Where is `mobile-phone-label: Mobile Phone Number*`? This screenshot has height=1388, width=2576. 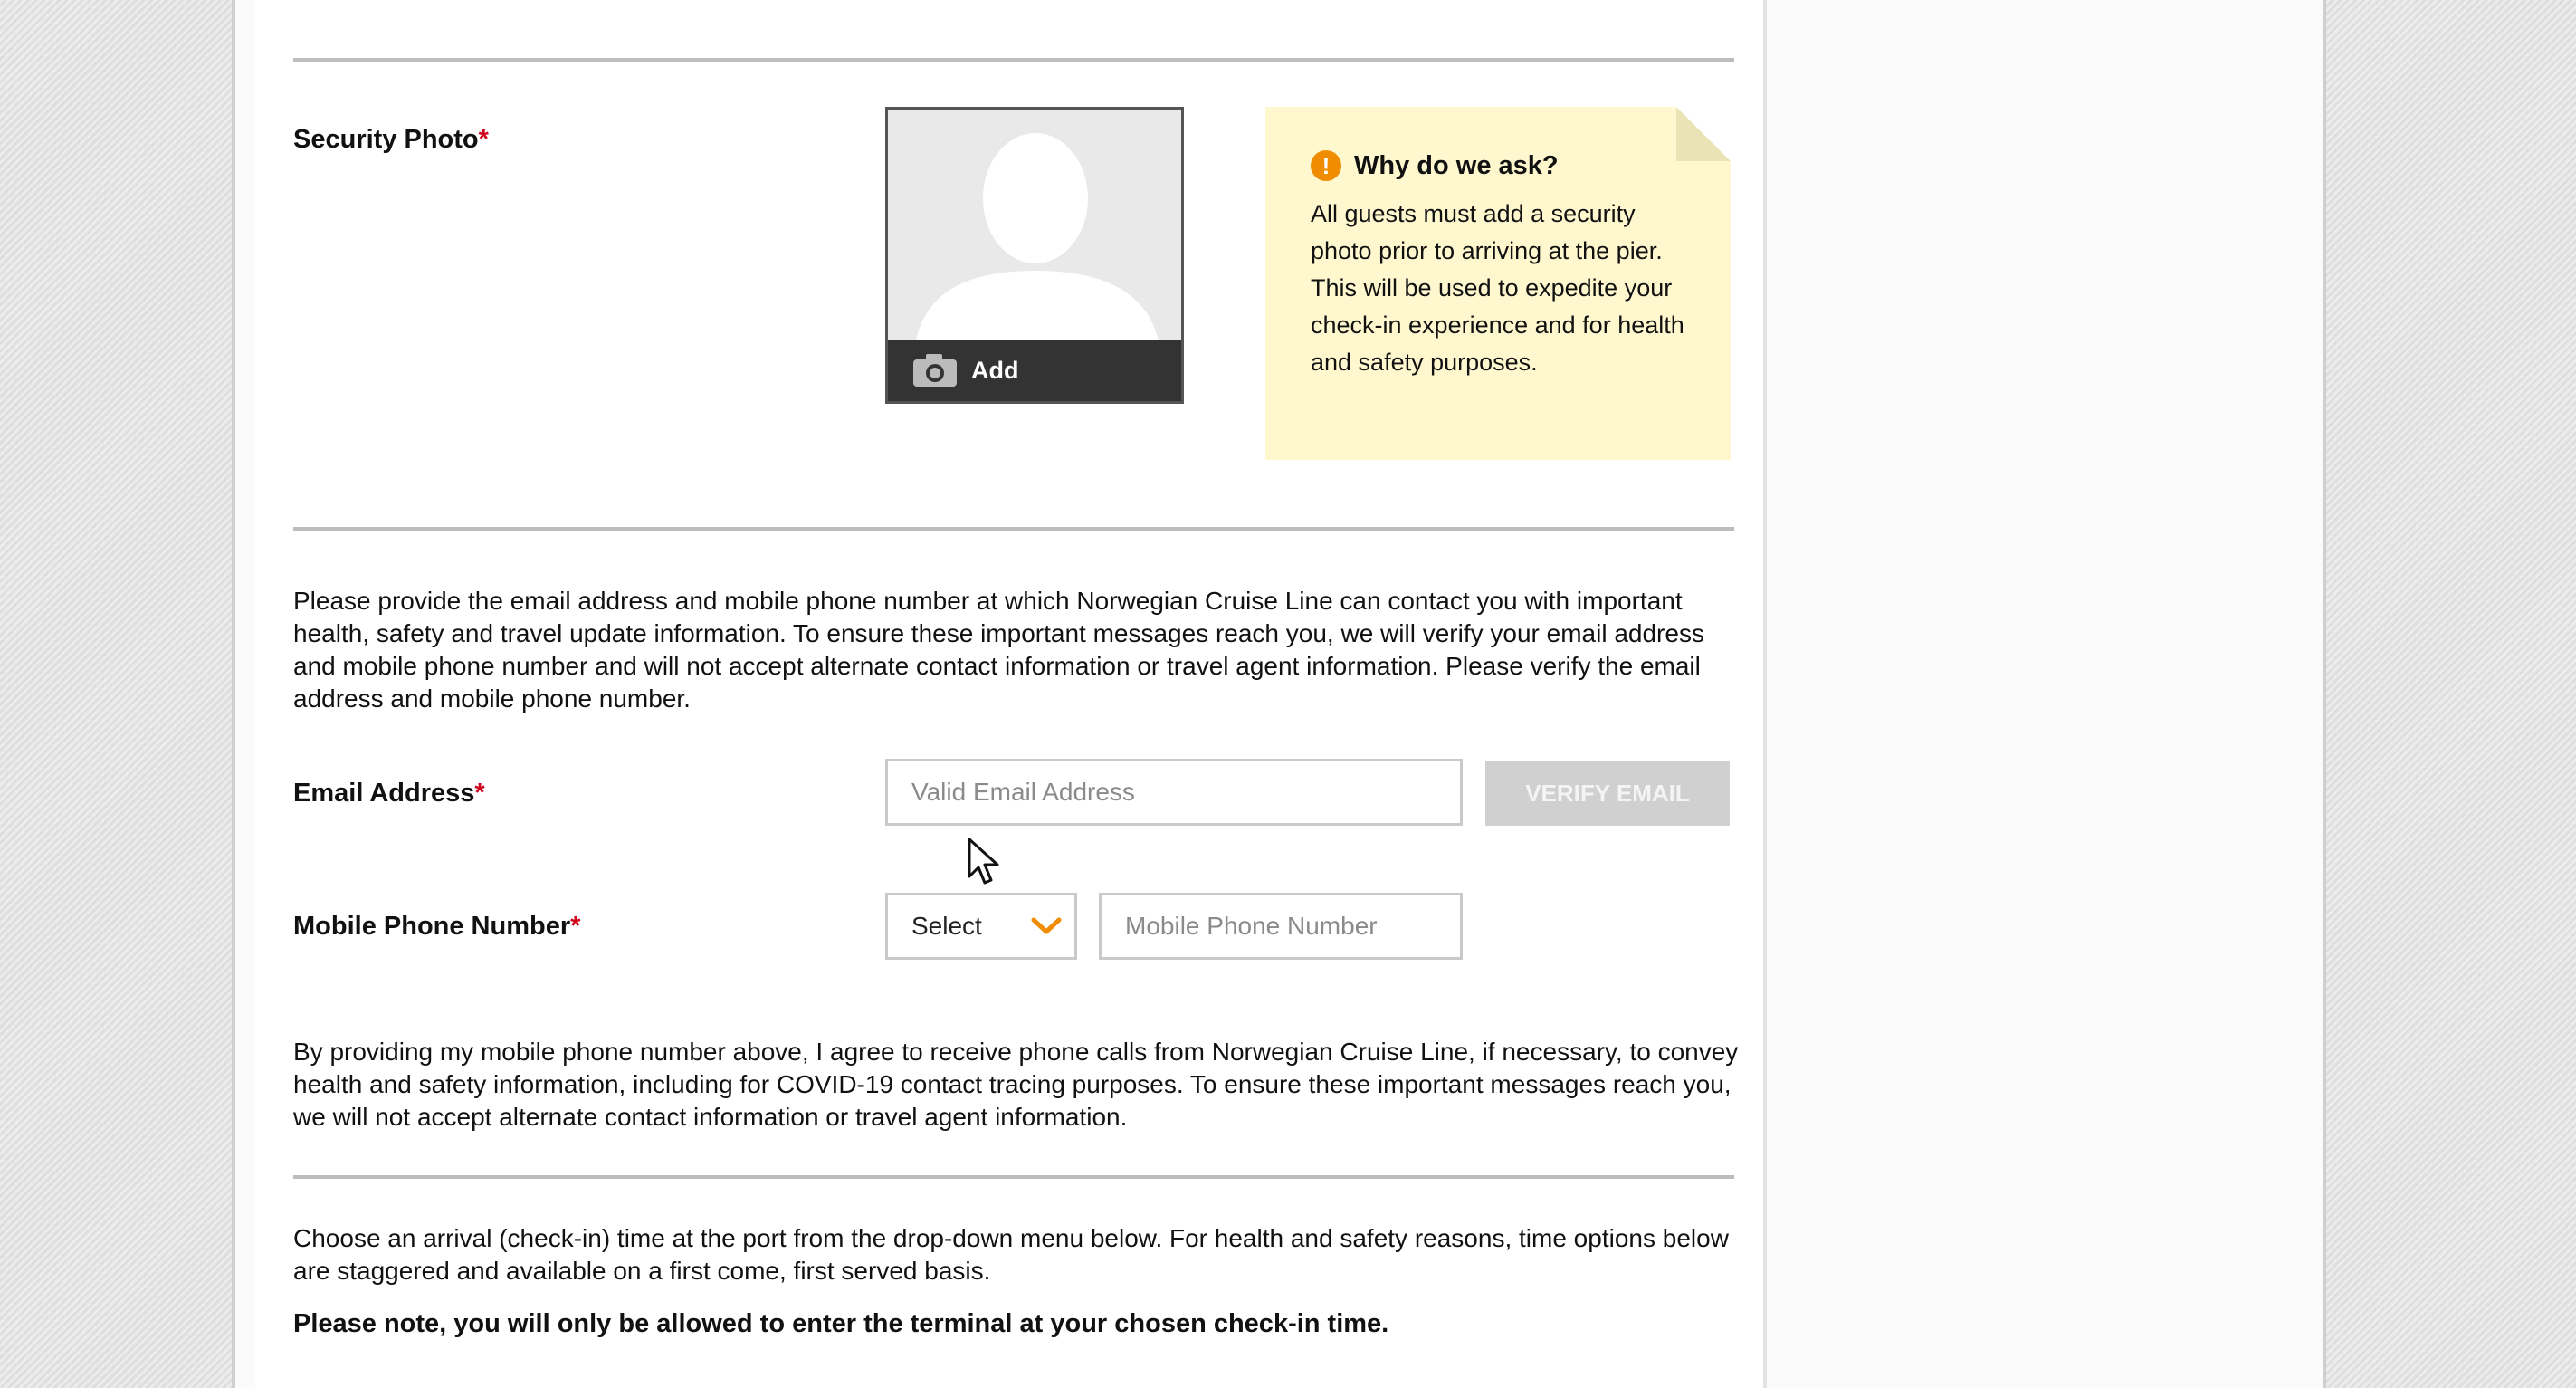 mobile-phone-label: Mobile Phone Number* is located at coordinates (437, 926).